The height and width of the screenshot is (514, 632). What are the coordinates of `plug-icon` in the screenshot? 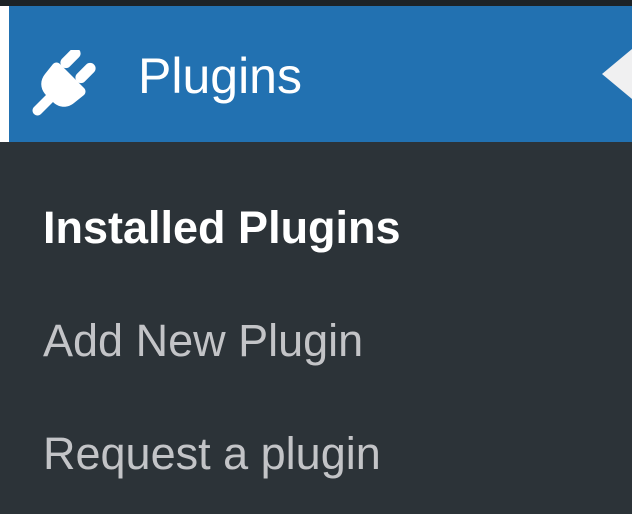 It's located at (64, 83).